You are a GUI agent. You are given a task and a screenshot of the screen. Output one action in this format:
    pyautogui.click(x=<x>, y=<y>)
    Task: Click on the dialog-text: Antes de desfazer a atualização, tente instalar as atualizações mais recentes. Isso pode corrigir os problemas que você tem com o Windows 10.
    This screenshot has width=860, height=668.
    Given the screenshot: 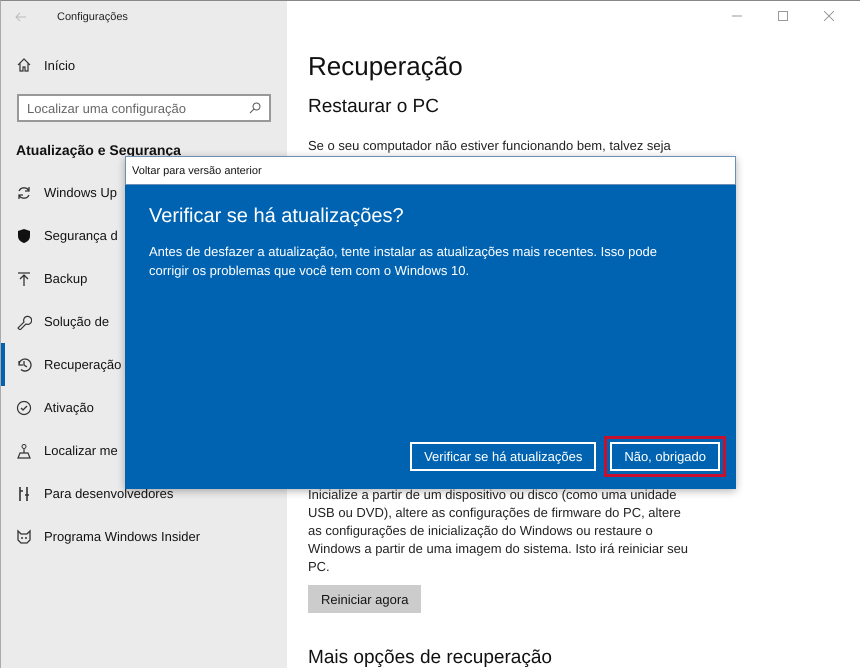 What is the action you would take?
    pyautogui.click(x=403, y=261)
    